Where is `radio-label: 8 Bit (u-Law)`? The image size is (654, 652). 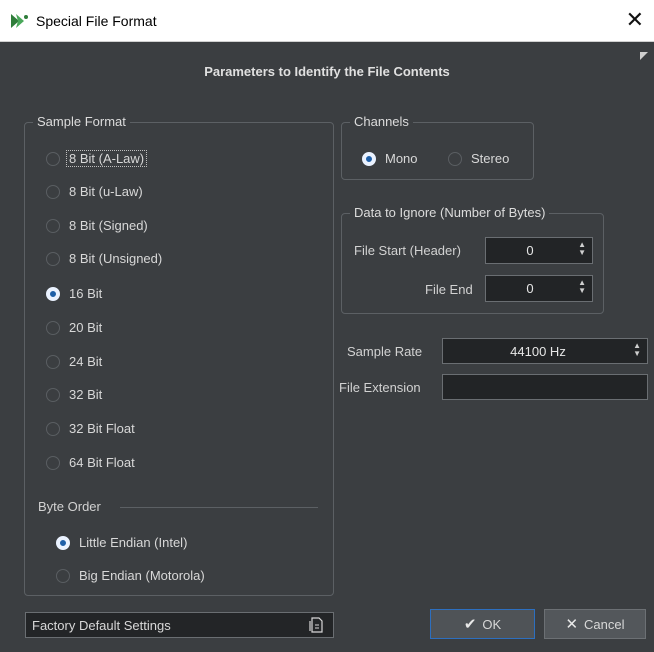
radio-label: 8 Bit (u-Law) is located at coordinates (106, 191).